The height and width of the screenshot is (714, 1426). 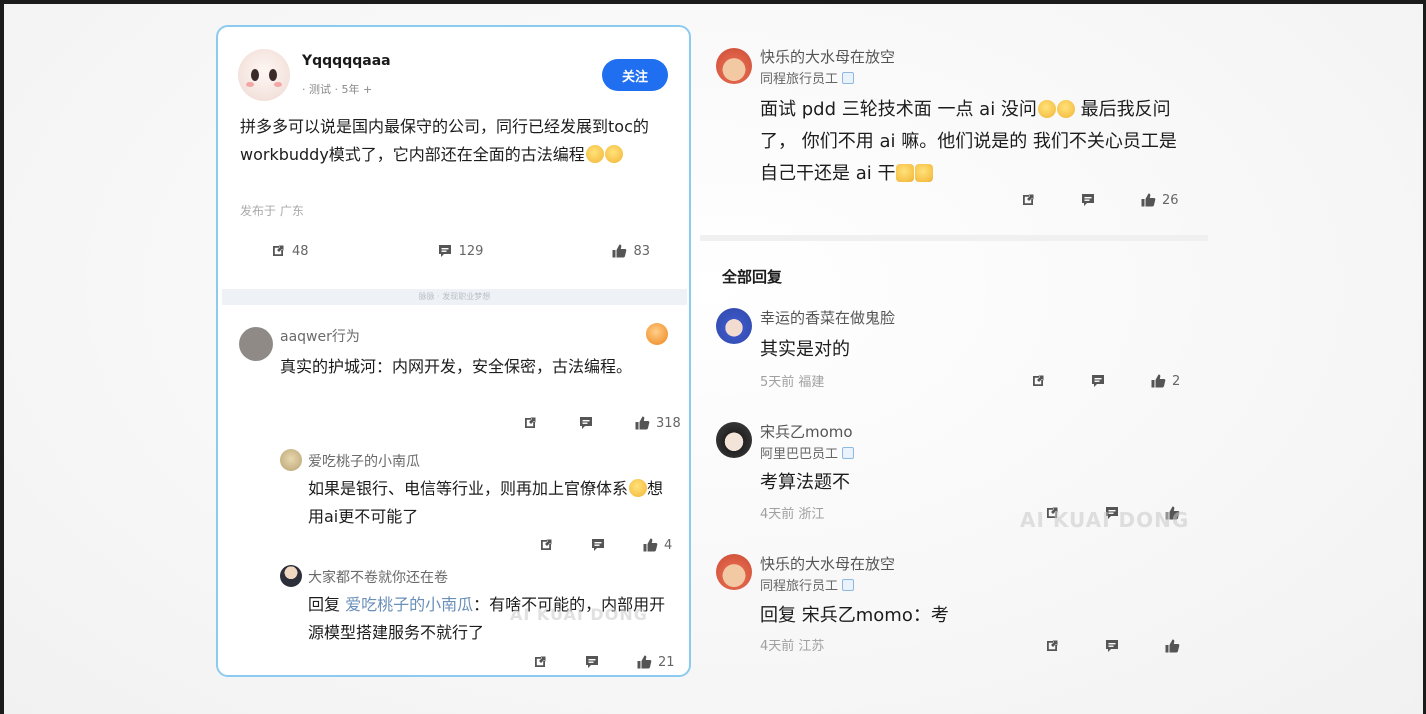 What do you see at coordinates (1159, 200) in the screenshot?
I see `like-button: 26` at bounding box center [1159, 200].